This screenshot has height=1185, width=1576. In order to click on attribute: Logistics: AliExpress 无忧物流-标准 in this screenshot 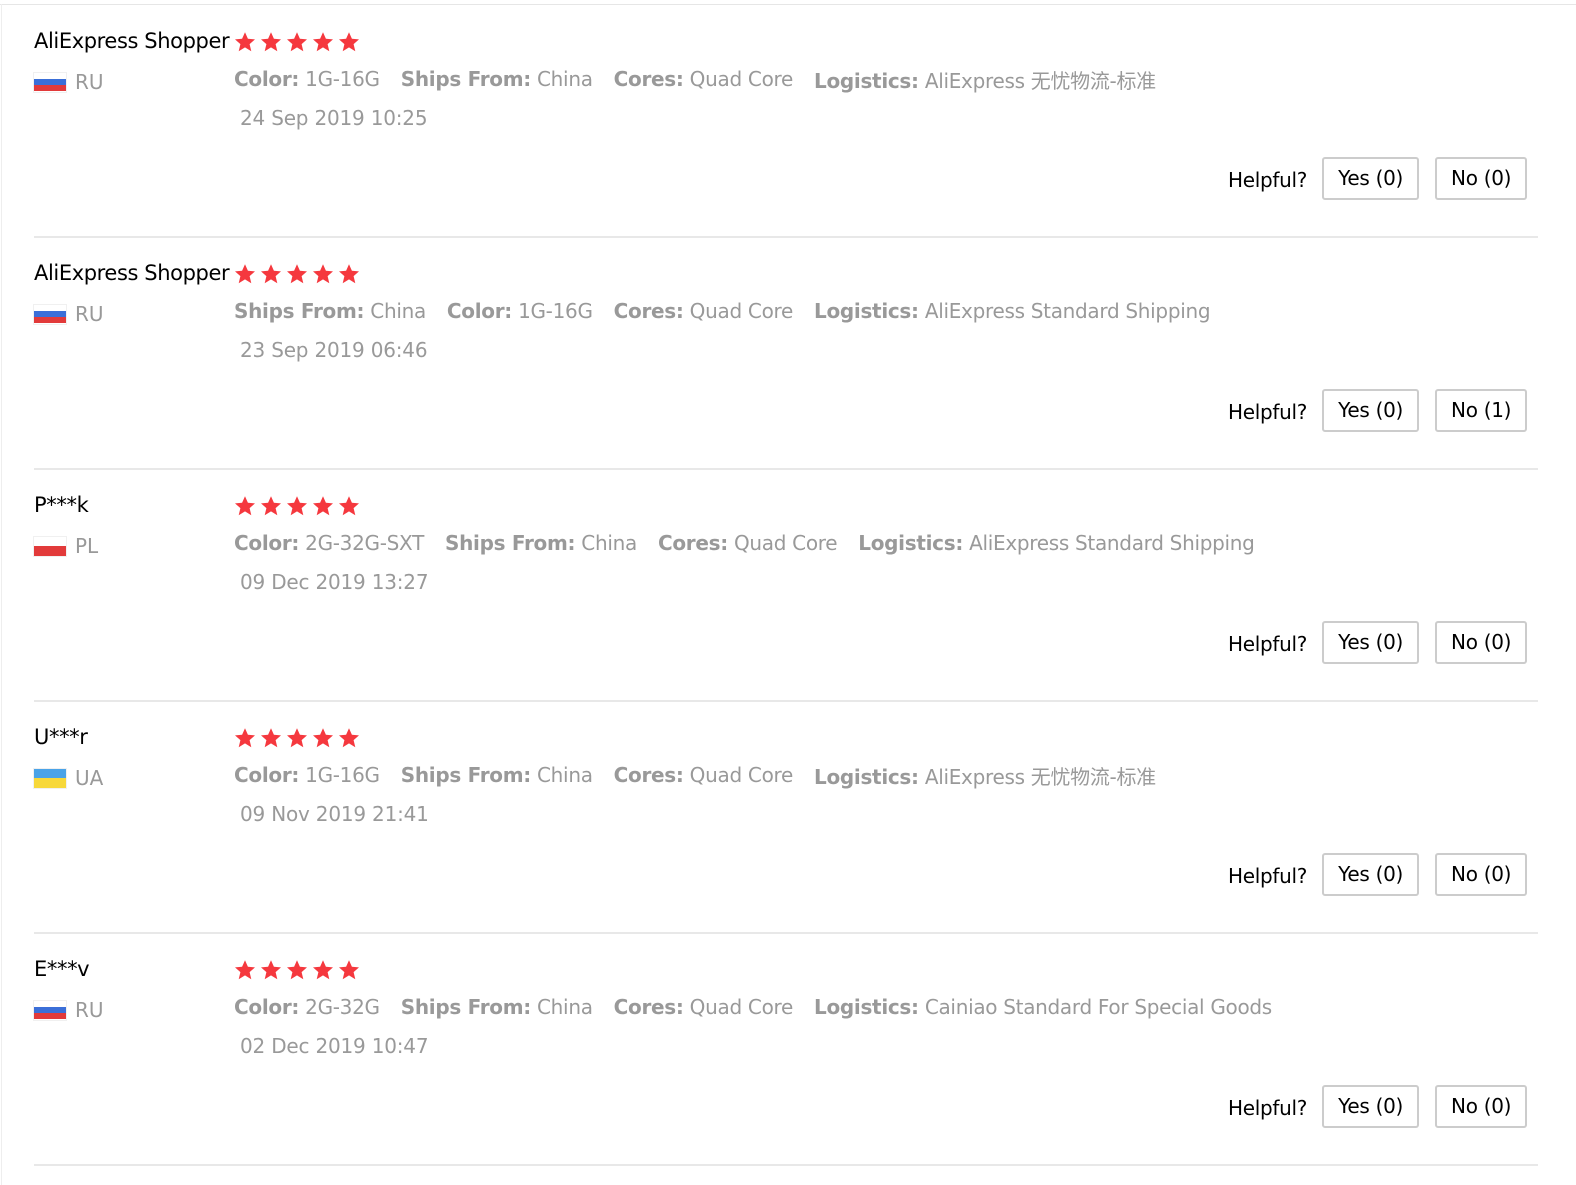, I will do `click(985, 775)`.